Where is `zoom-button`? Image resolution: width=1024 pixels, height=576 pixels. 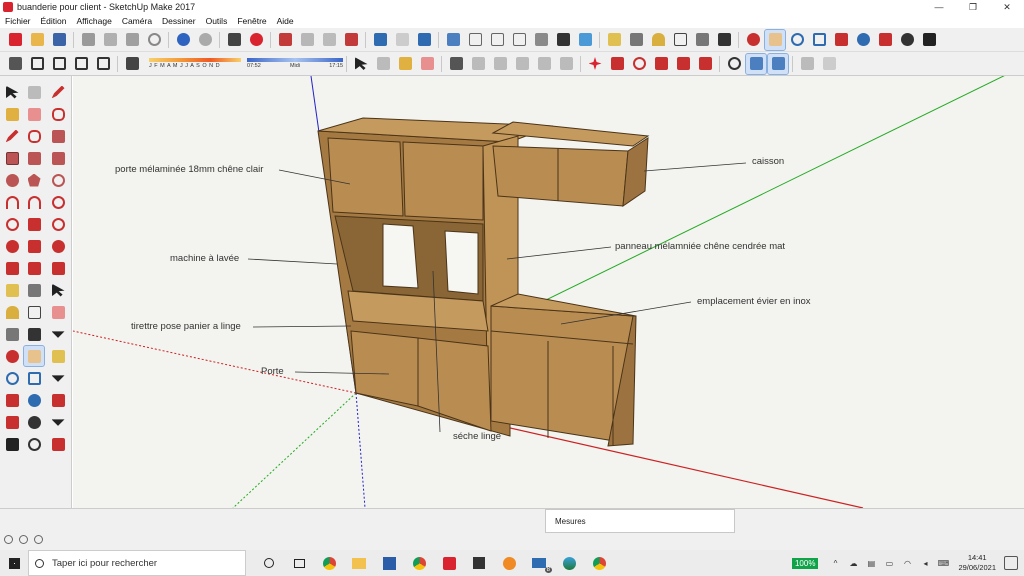
zoom-button is located at coordinates (797, 40).